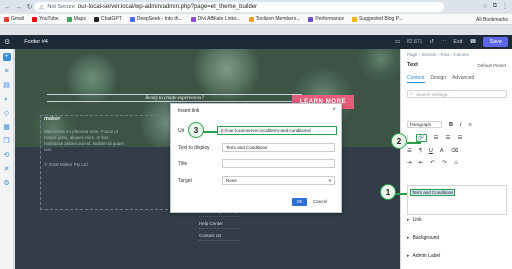 This screenshot has height=269, width=512. I want to click on footer-links: Community Meetups Help Center Contact Us, so click(220, 225).